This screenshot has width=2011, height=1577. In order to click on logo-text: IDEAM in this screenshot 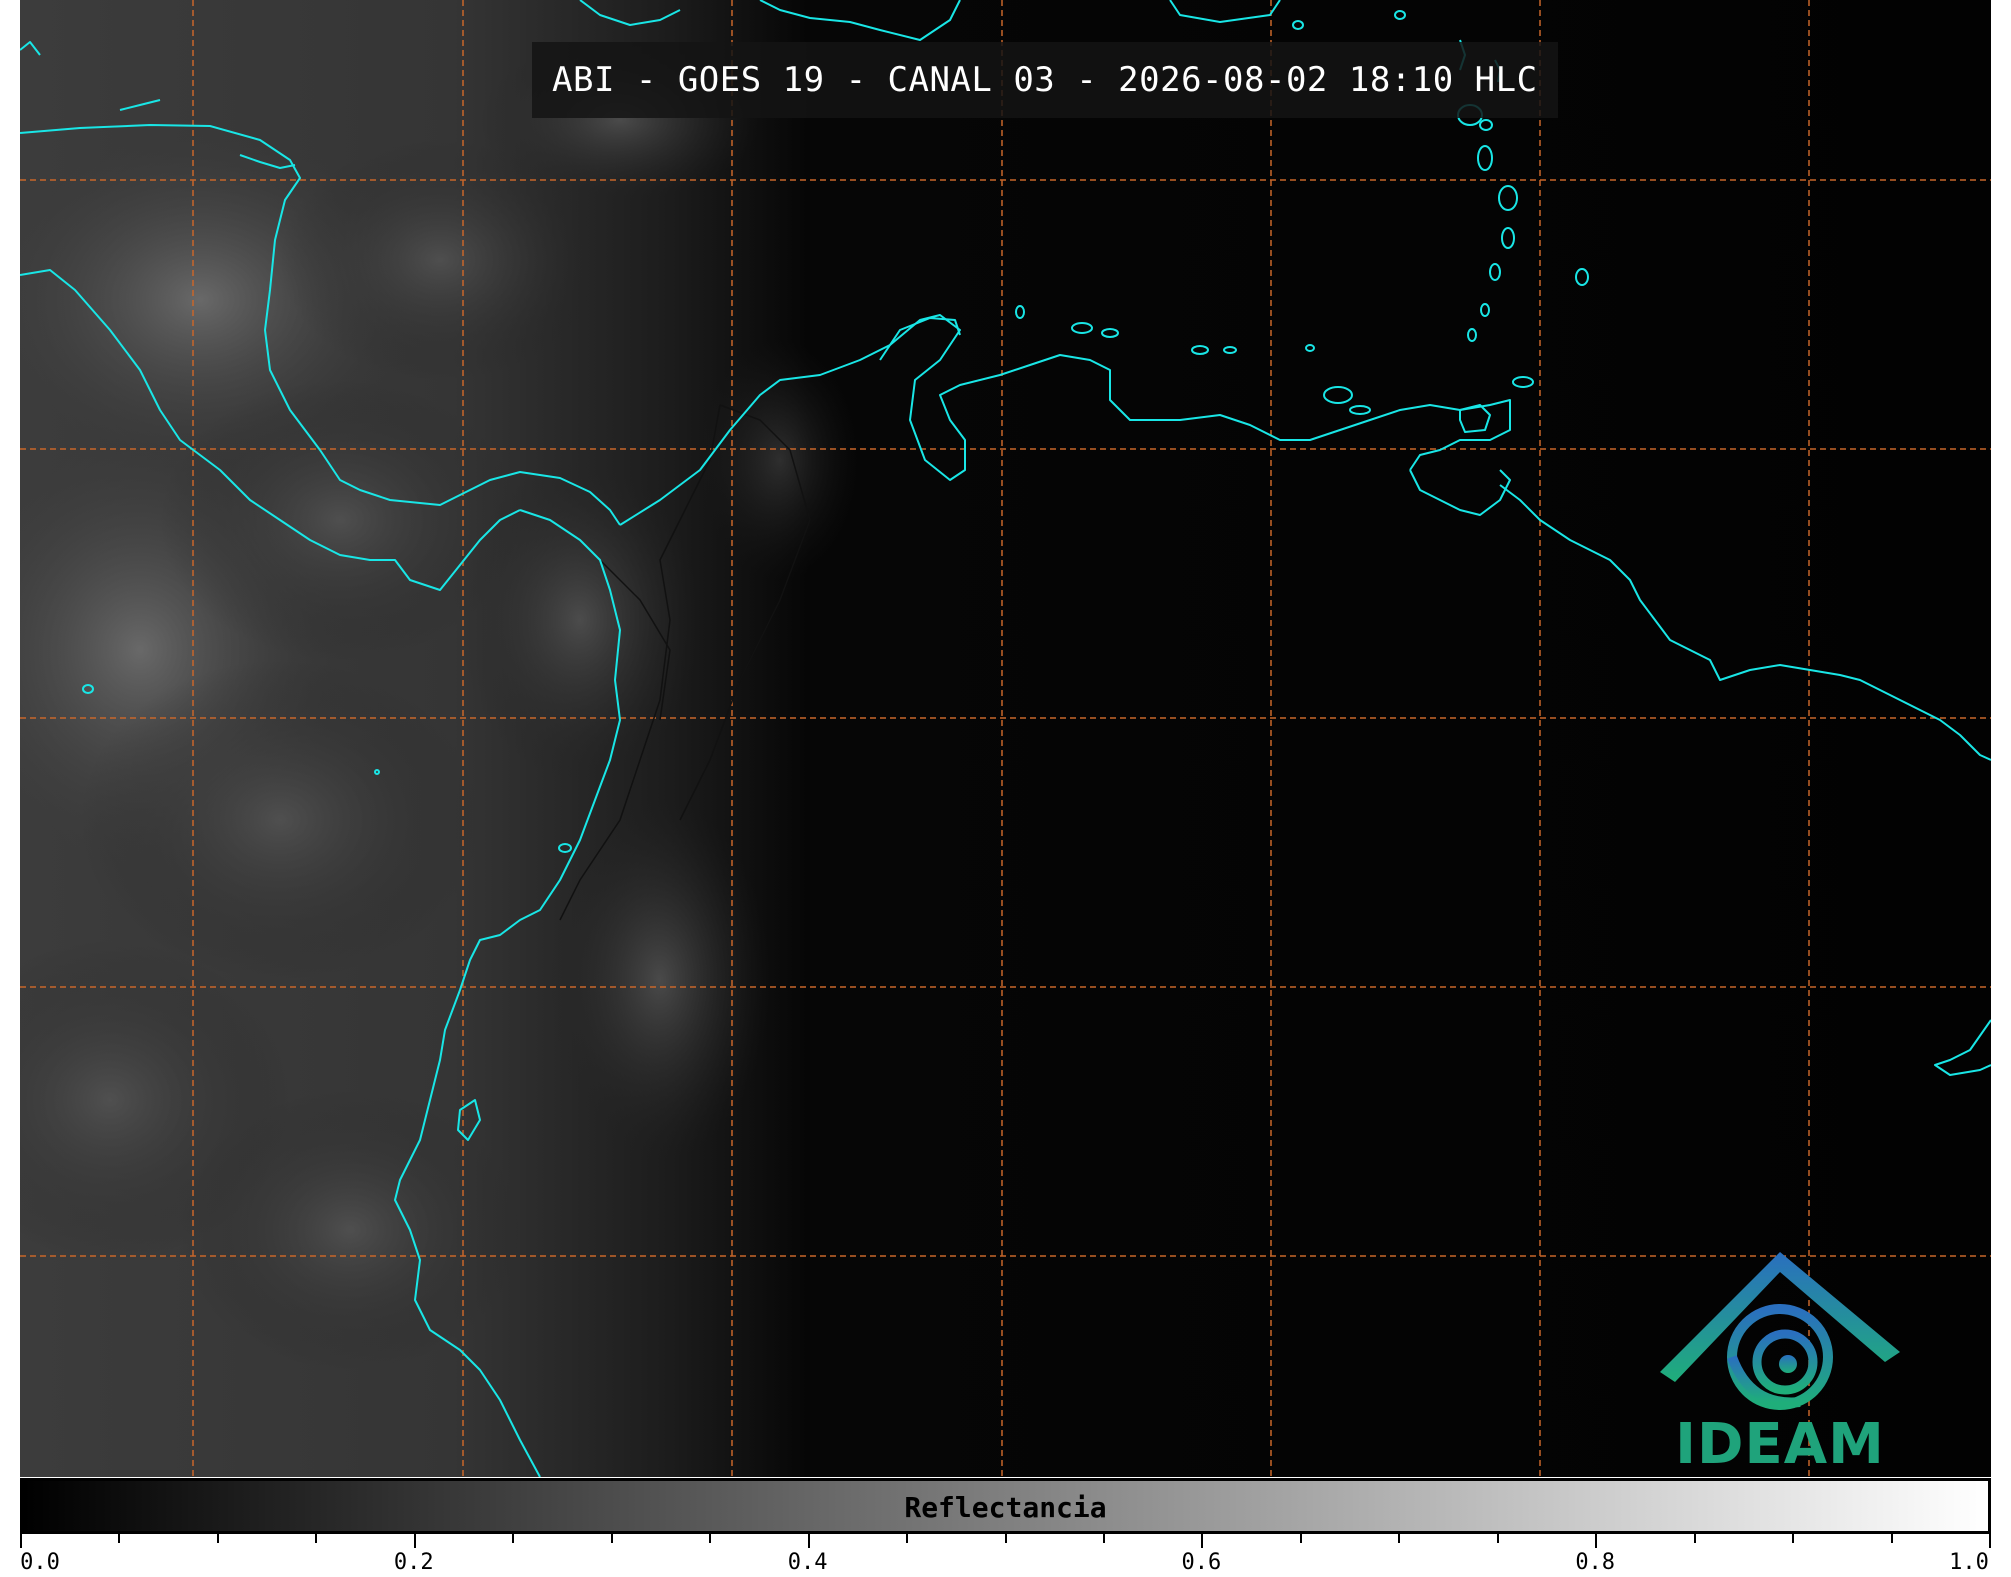, I will do `click(1780, 1444)`.